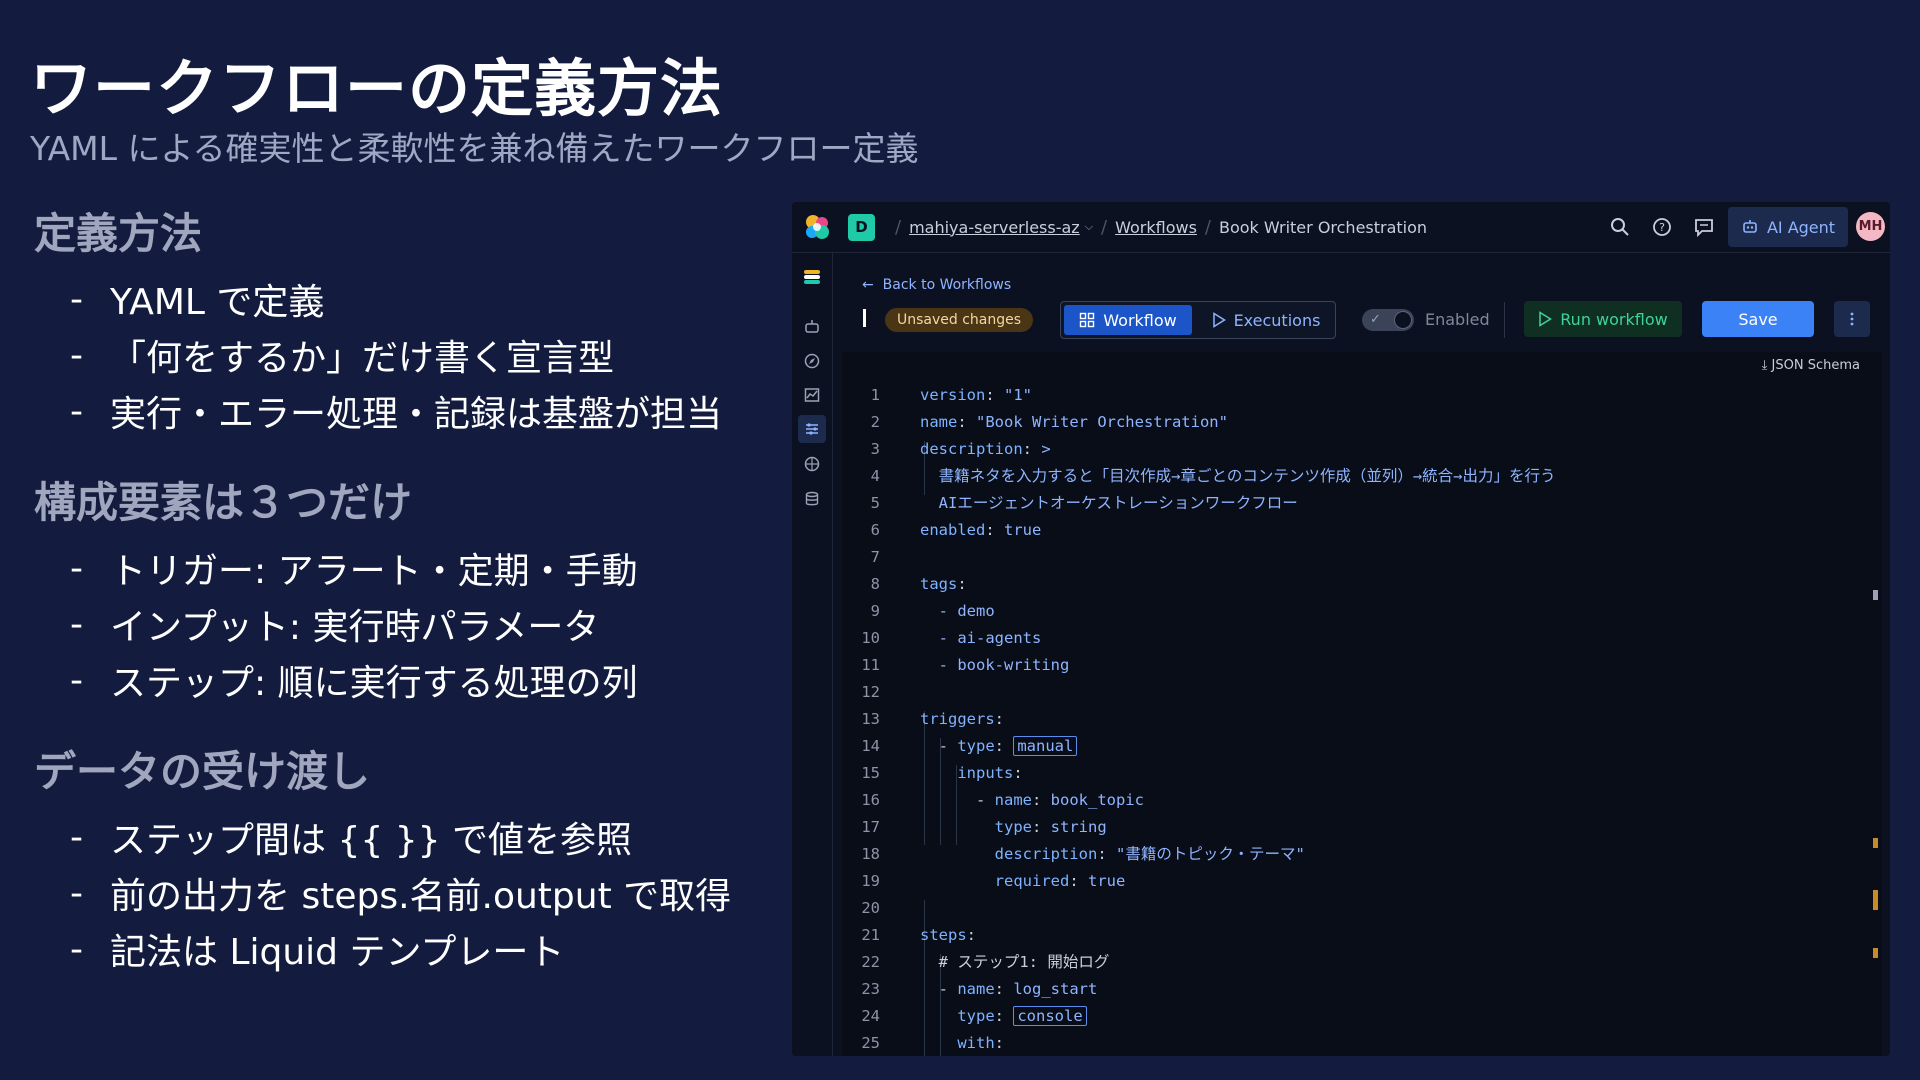 Image resolution: width=1920 pixels, height=1080 pixels. What do you see at coordinates (1266, 320) in the screenshot?
I see `tab-executions: Executions` at bounding box center [1266, 320].